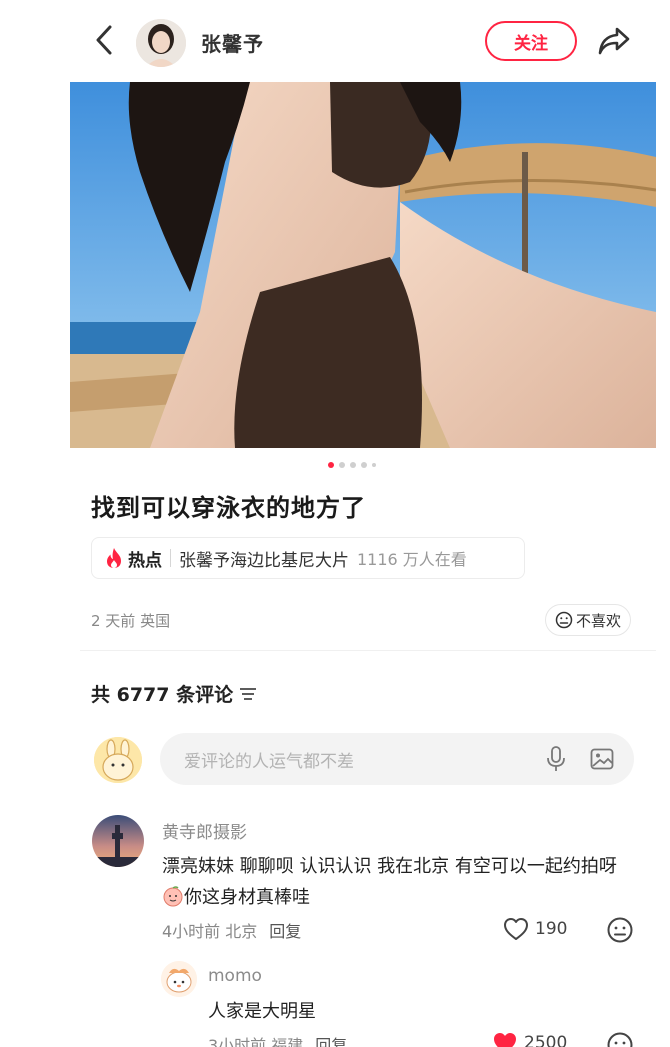  What do you see at coordinates (170, 558) in the screenshot?
I see `divider` at bounding box center [170, 558].